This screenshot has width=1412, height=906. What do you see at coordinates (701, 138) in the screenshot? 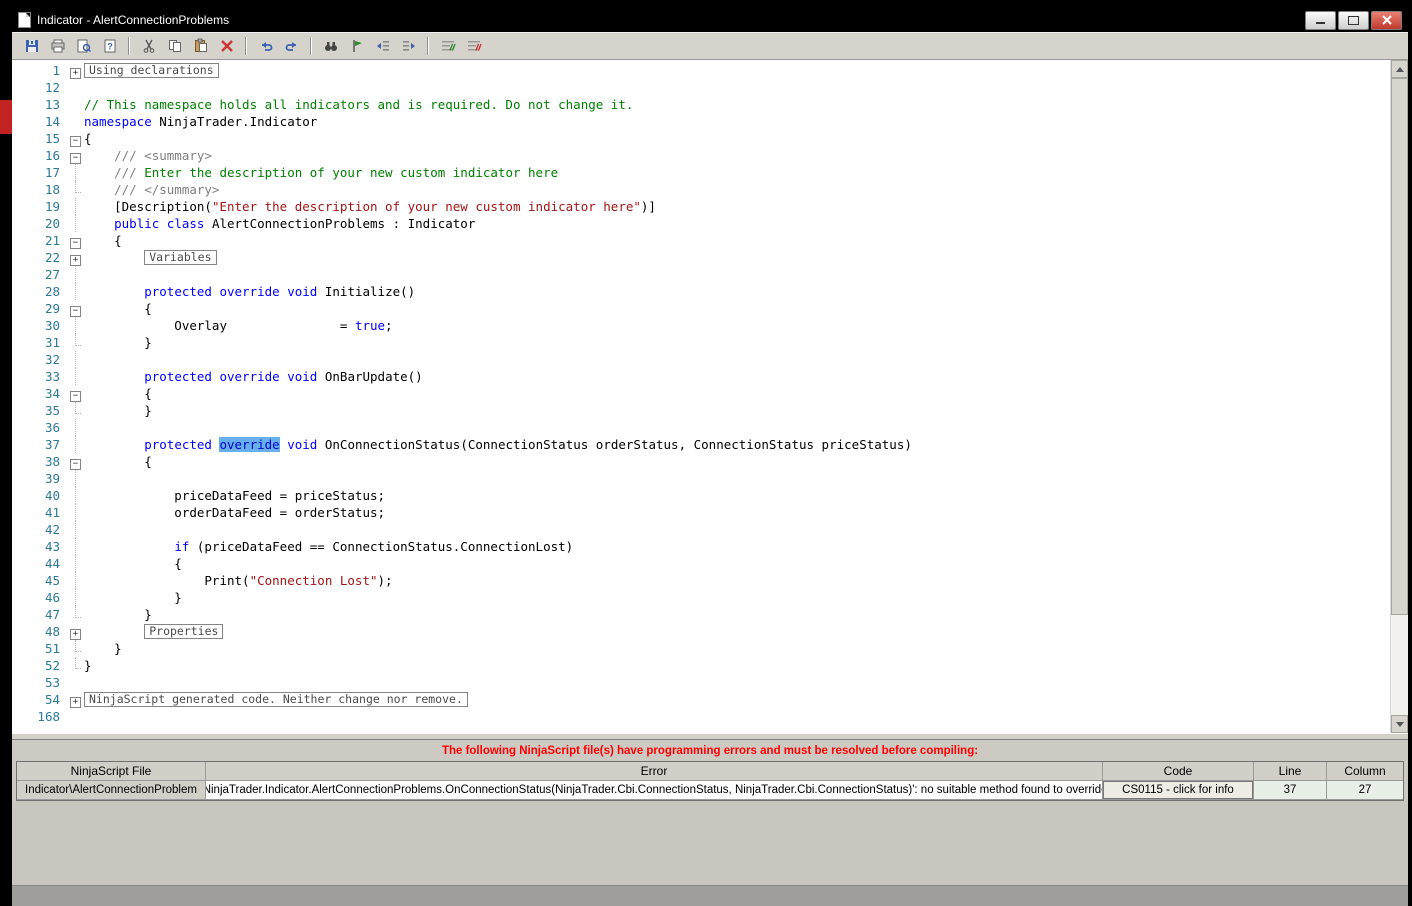
I see `code-line: 15−{` at bounding box center [701, 138].